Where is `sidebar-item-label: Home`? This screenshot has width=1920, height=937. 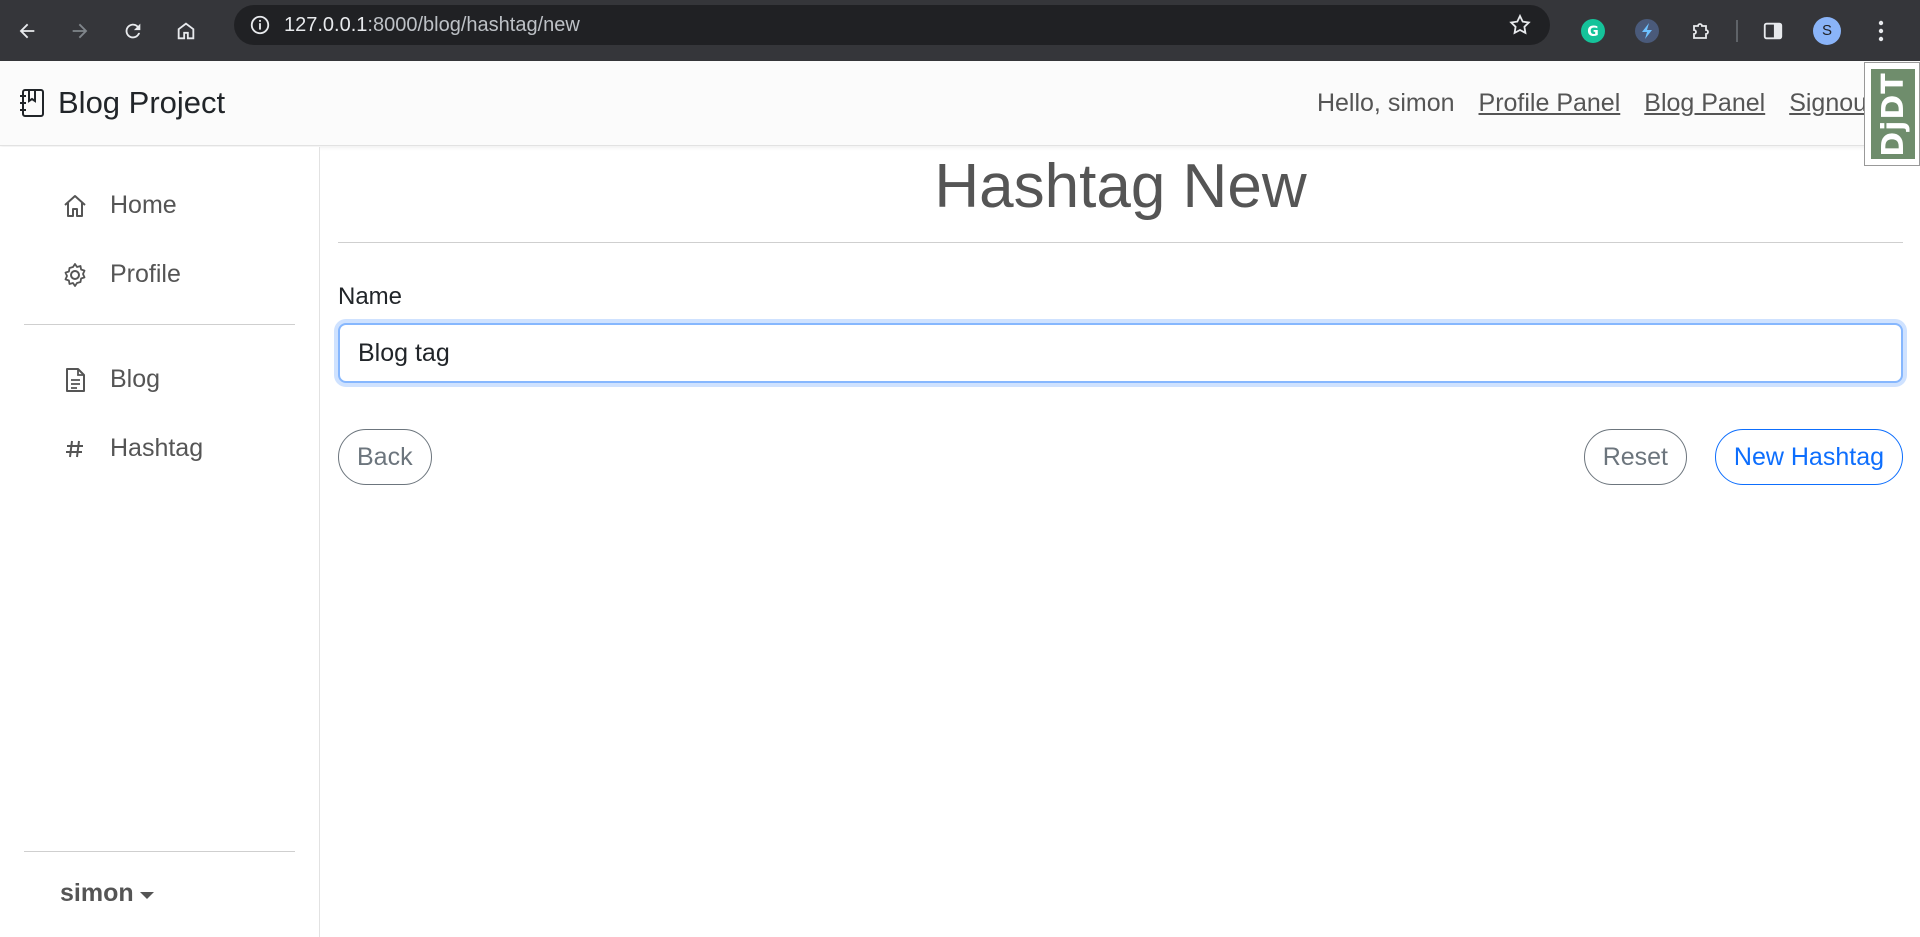 sidebar-item-label: Home is located at coordinates (143, 205).